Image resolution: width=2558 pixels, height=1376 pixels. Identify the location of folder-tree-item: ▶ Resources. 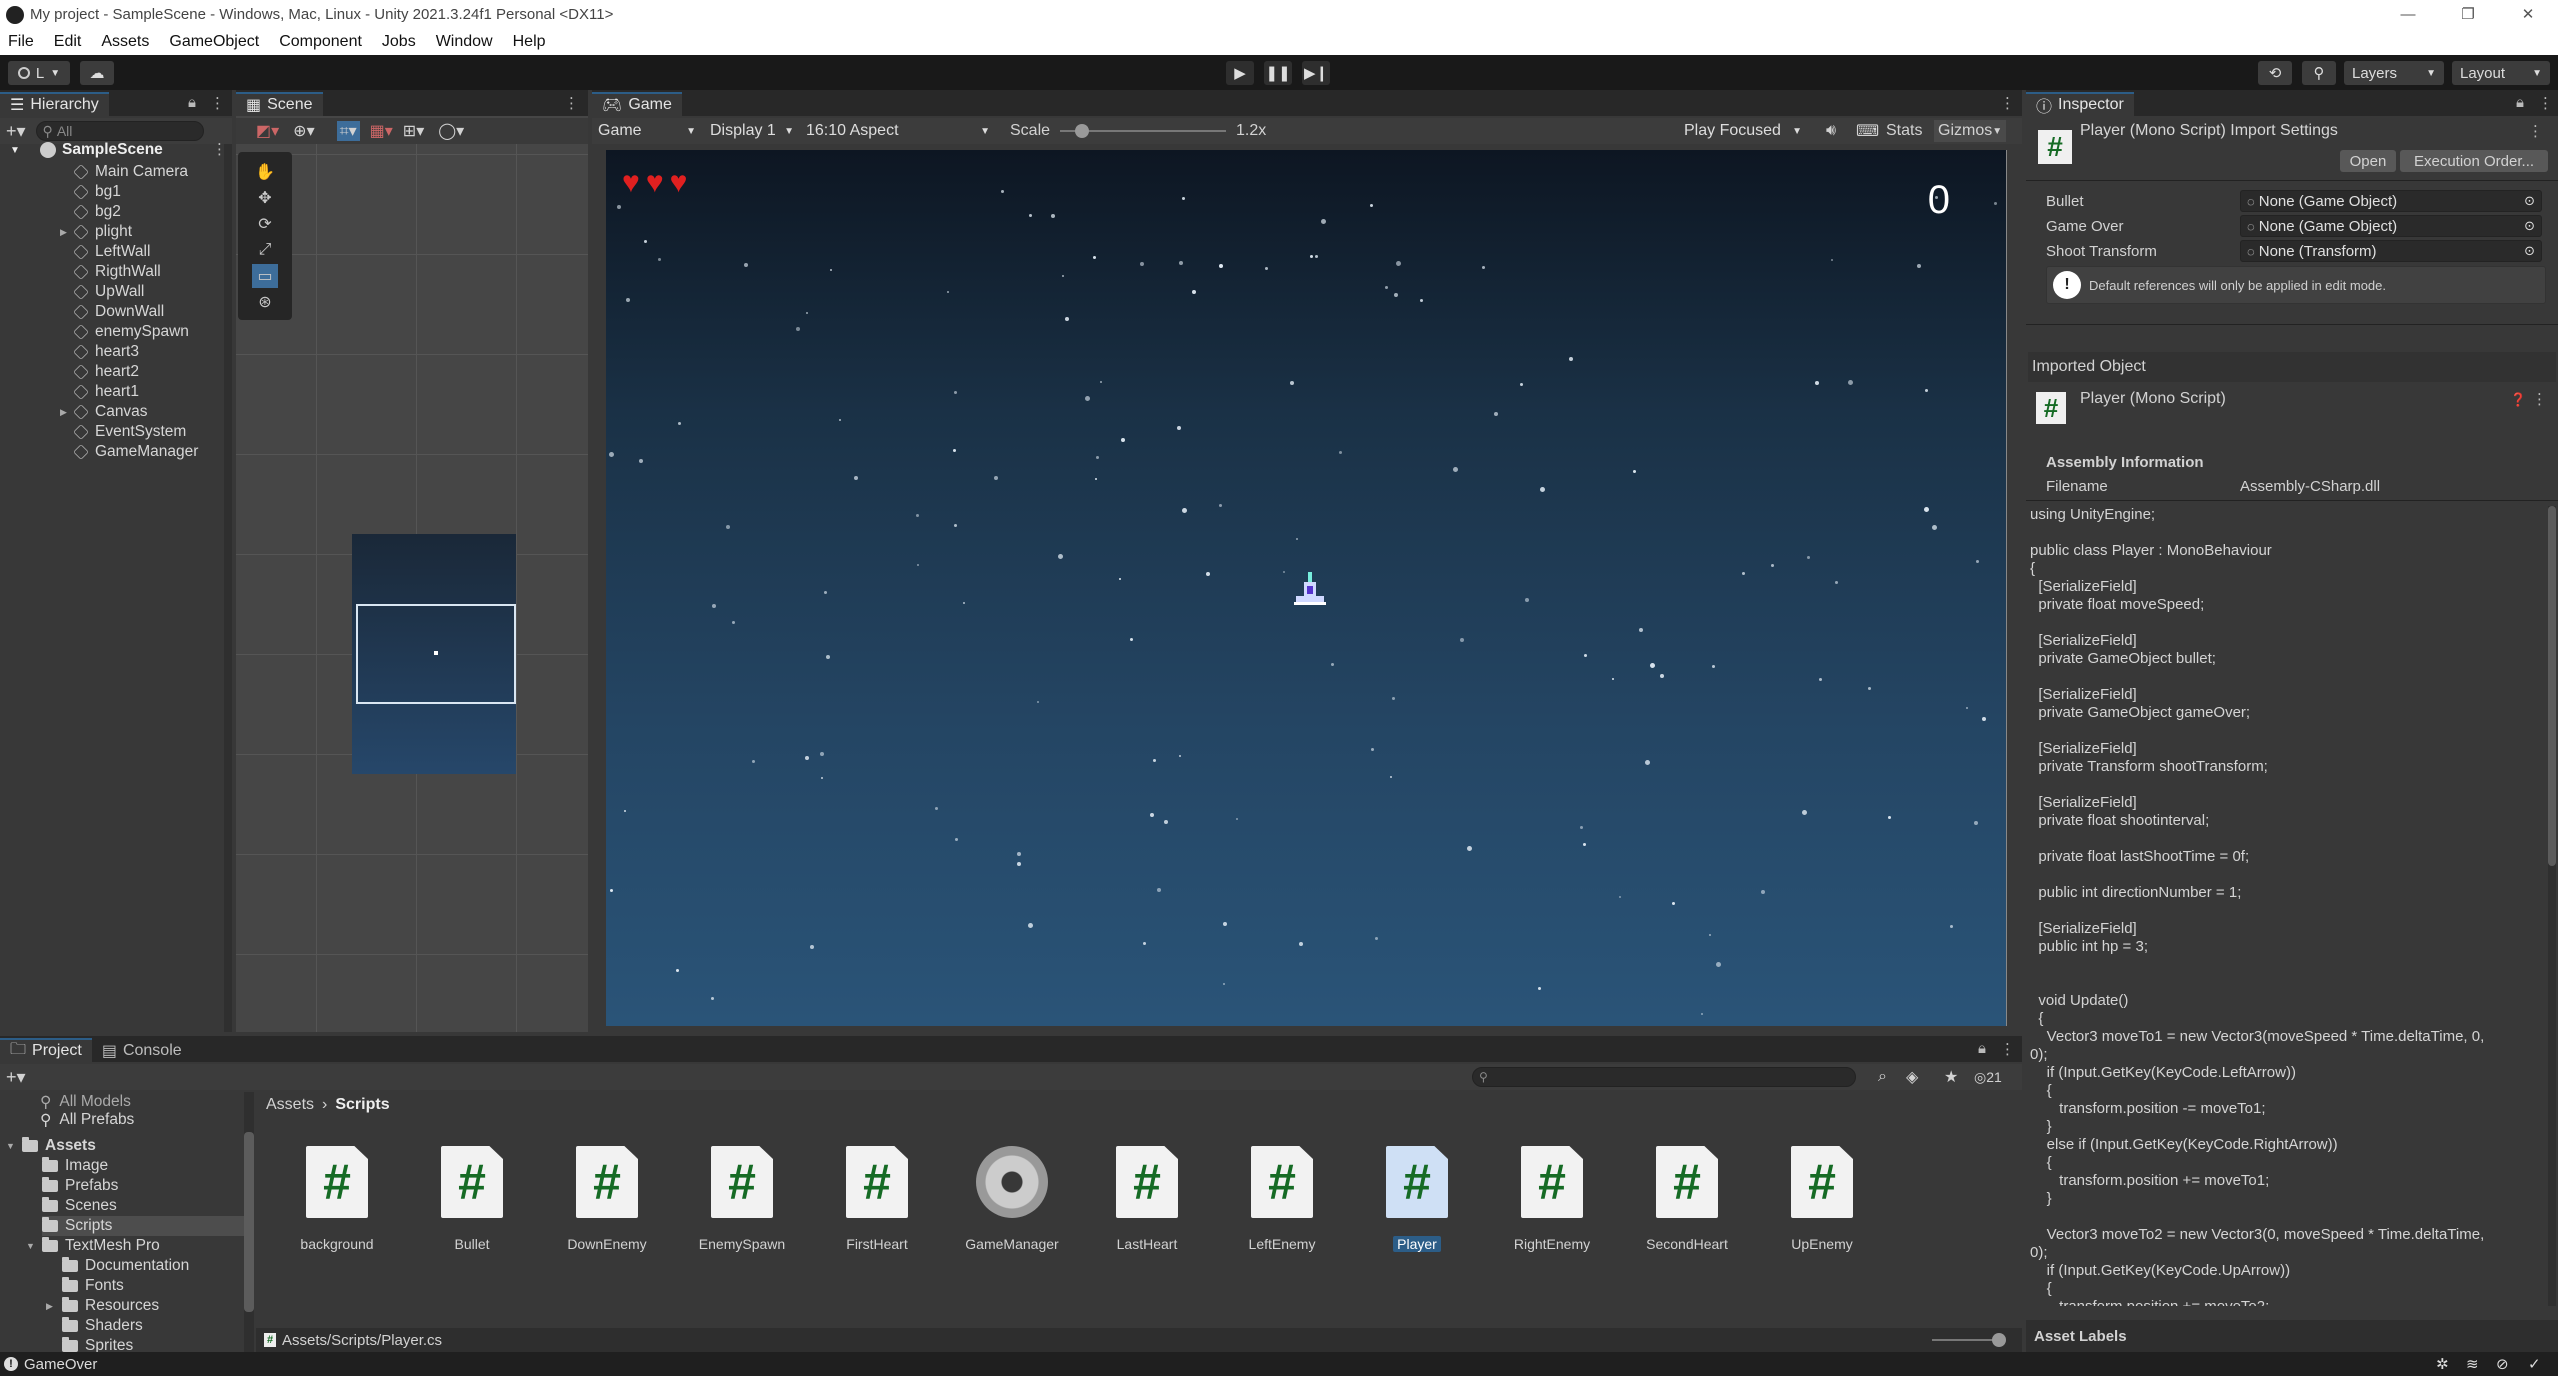
(102, 1306).